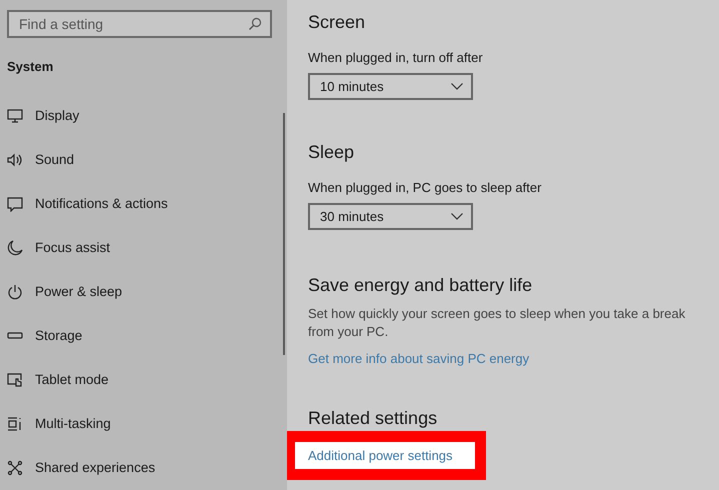 The image size is (719, 490). What do you see at coordinates (30, 66) in the screenshot?
I see `section-heading: System` at bounding box center [30, 66].